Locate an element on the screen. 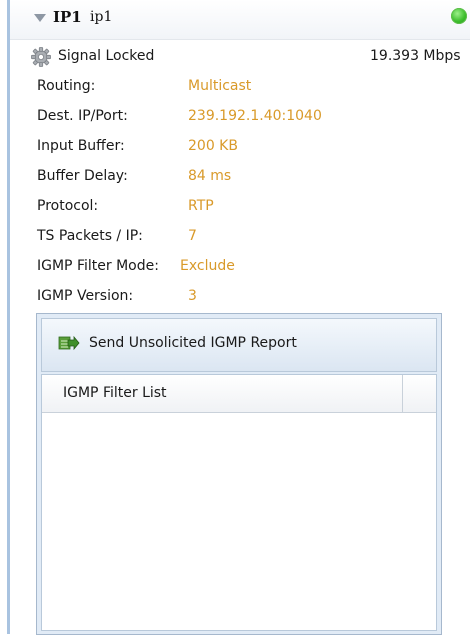 This screenshot has width=470, height=635. property-value: 200 KB is located at coordinates (213, 146).